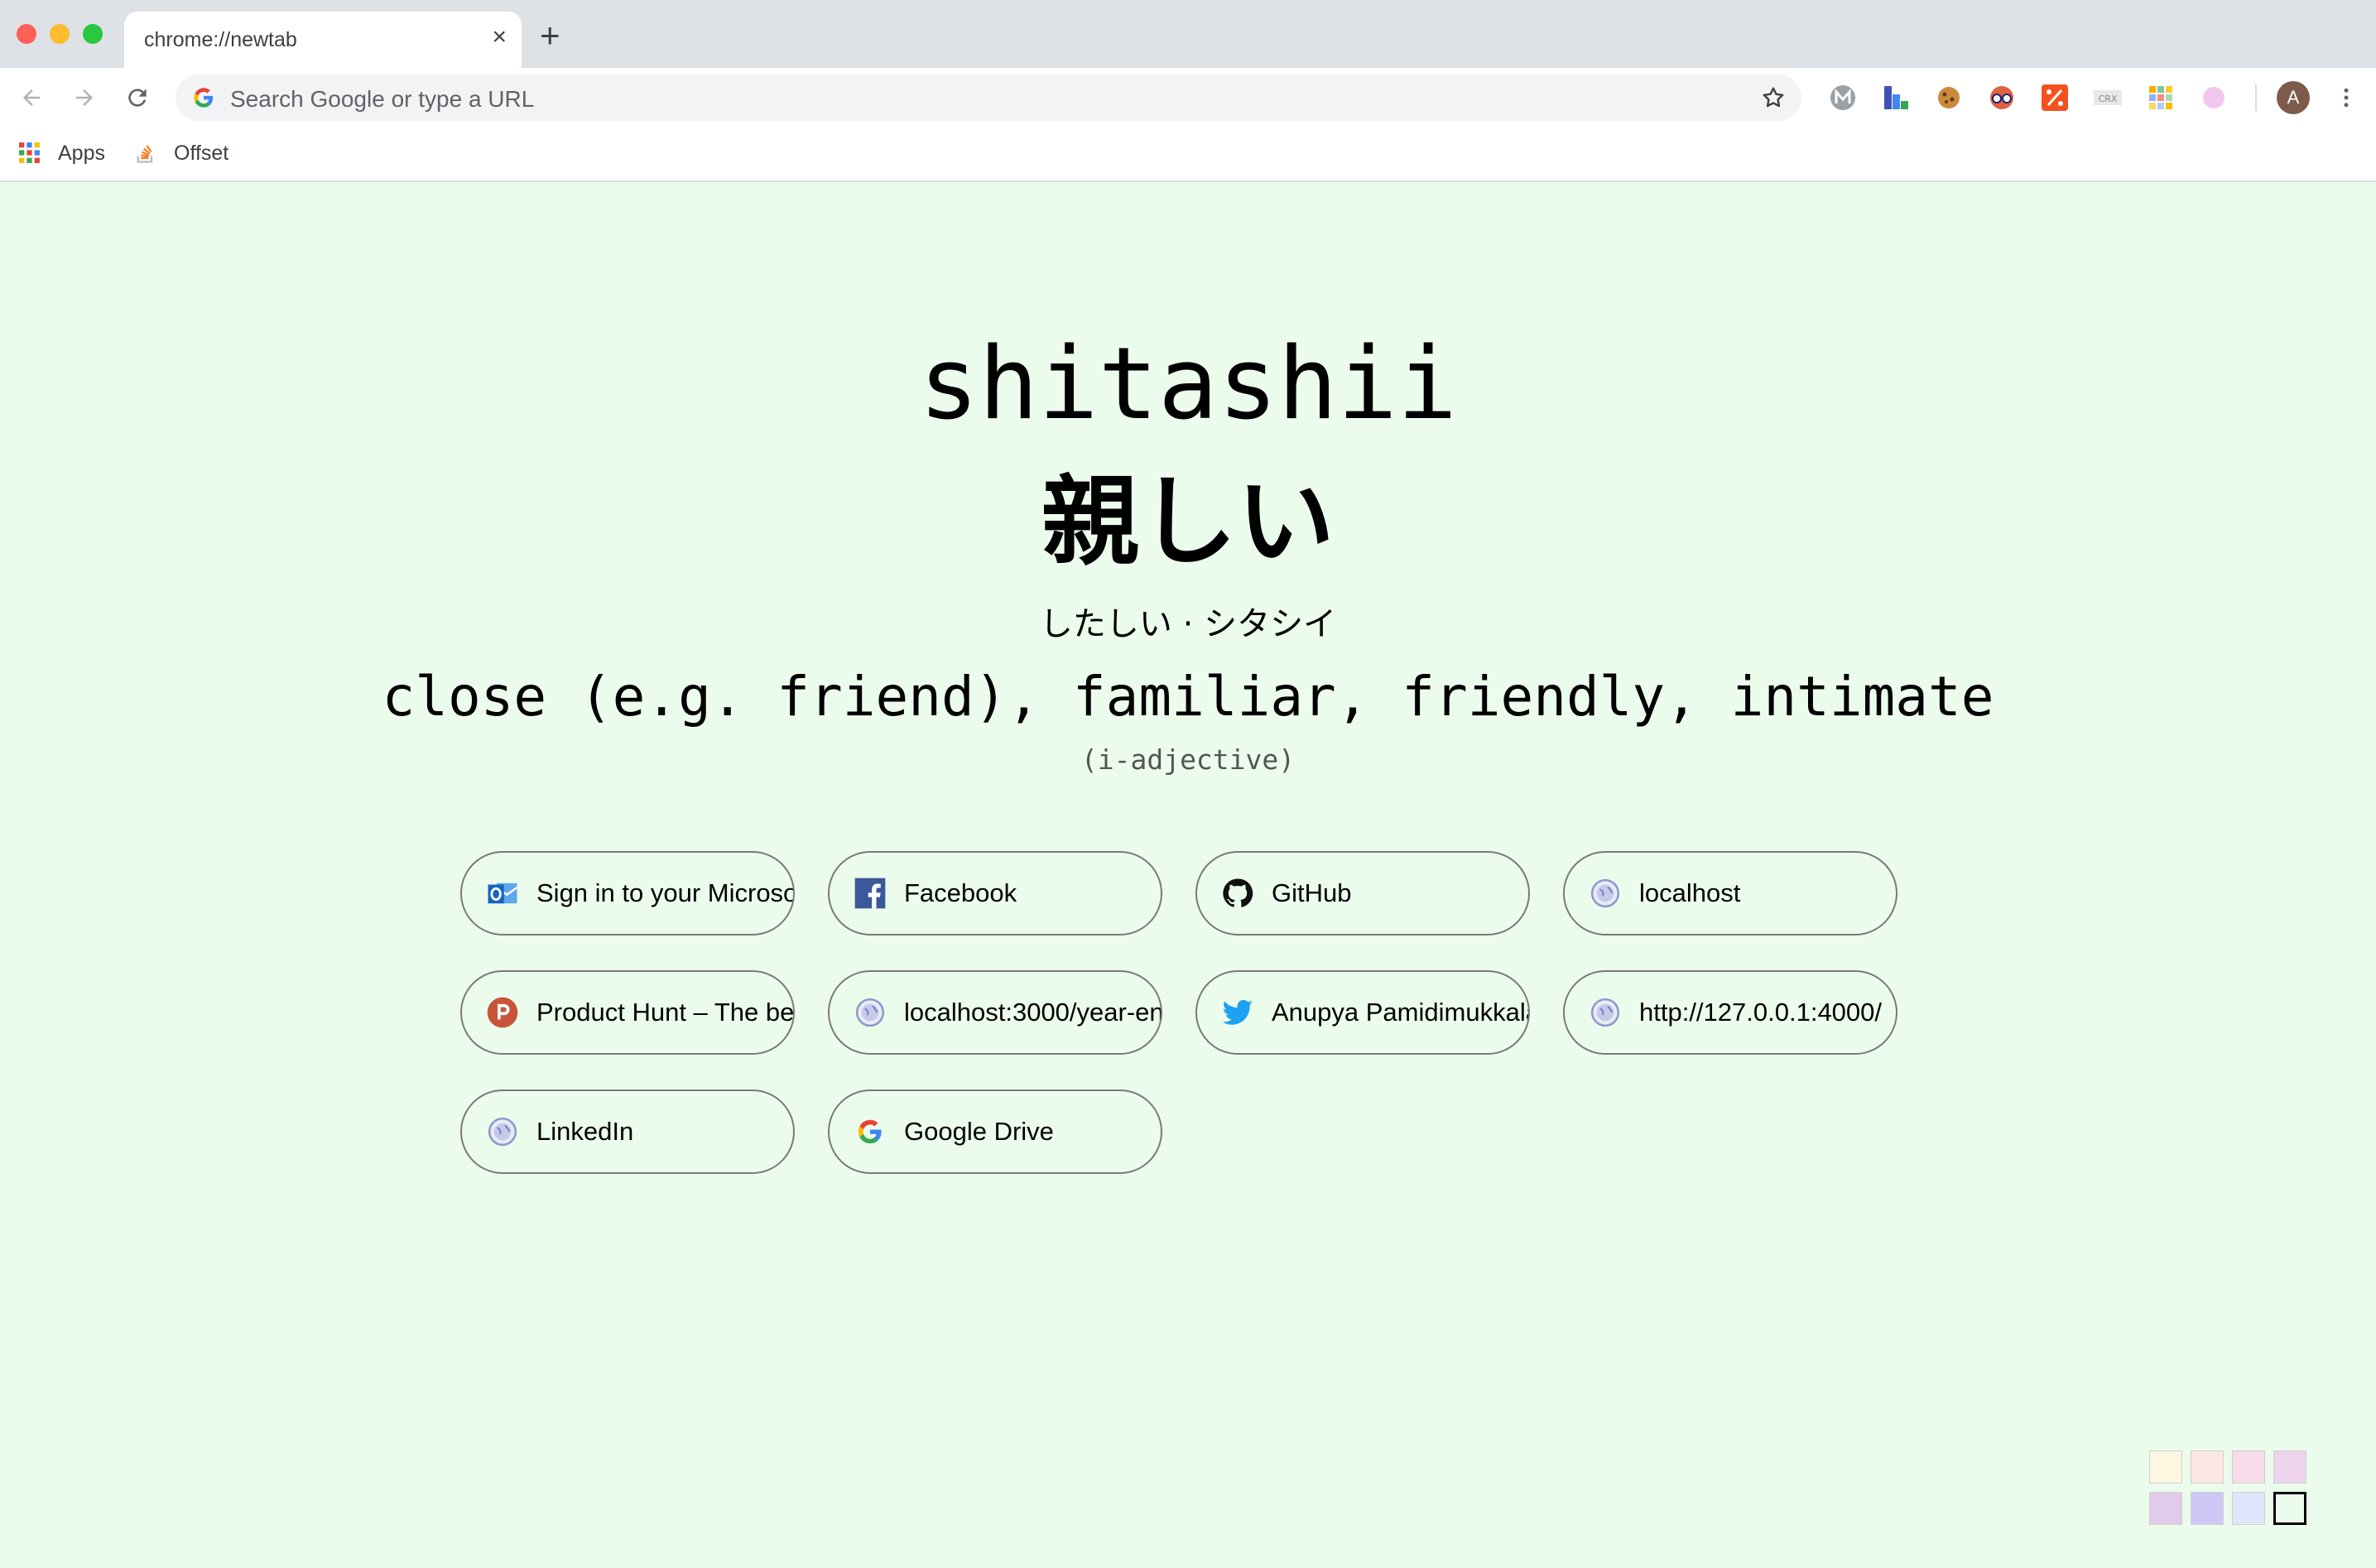 This screenshot has height=1568, width=2376. I want to click on grid-icon, so click(2161, 98).